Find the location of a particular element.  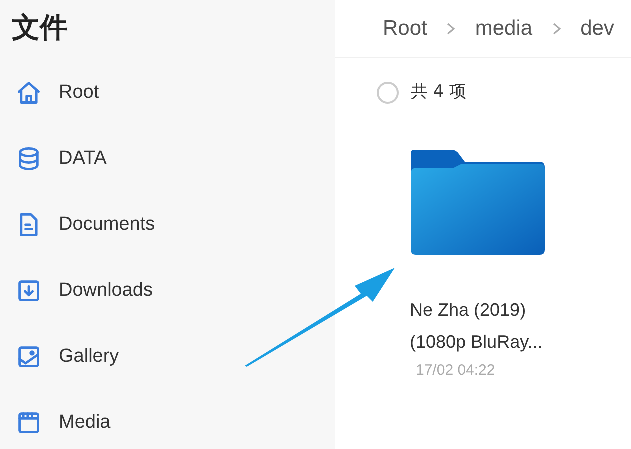

sidebar-item: DATA is located at coordinates (173, 159).